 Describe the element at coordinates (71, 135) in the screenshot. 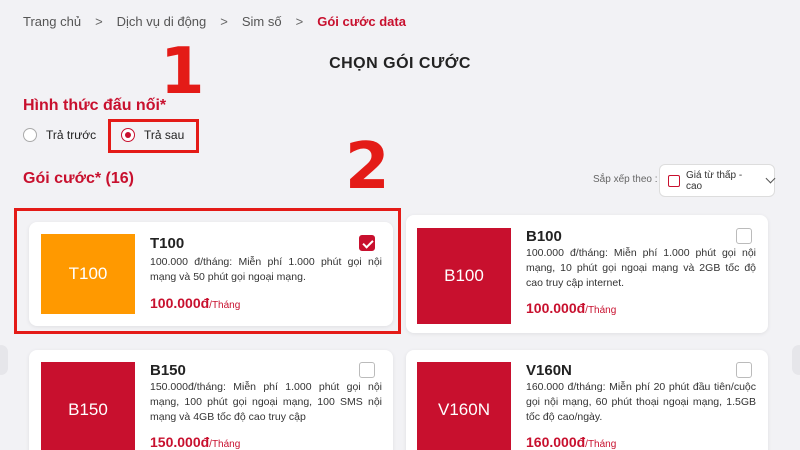

I see `radio-prepaid-label: Trả trước` at that location.